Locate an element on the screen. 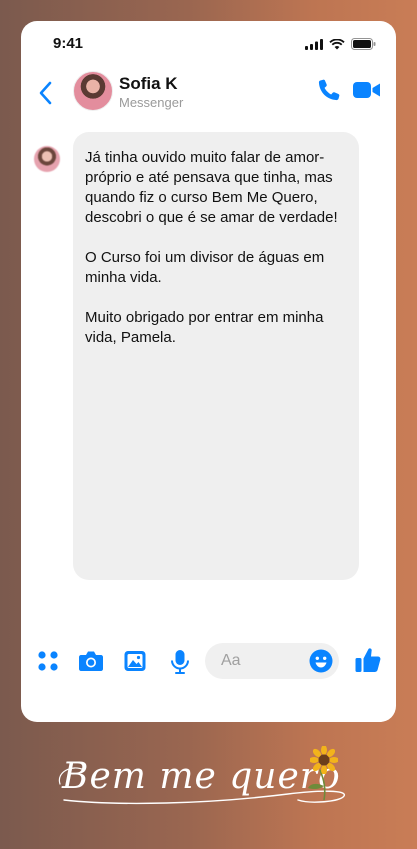 The image size is (417, 849). contact-avatar is located at coordinates (93, 91).